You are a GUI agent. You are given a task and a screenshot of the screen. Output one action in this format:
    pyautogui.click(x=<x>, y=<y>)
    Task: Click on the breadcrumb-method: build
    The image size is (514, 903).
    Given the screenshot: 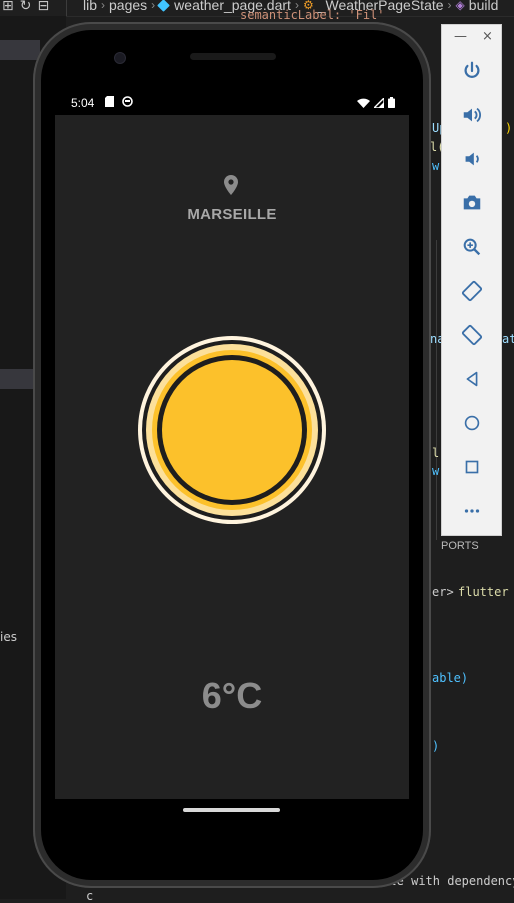 What is the action you would take?
    pyautogui.click(x=484, y=6)
    